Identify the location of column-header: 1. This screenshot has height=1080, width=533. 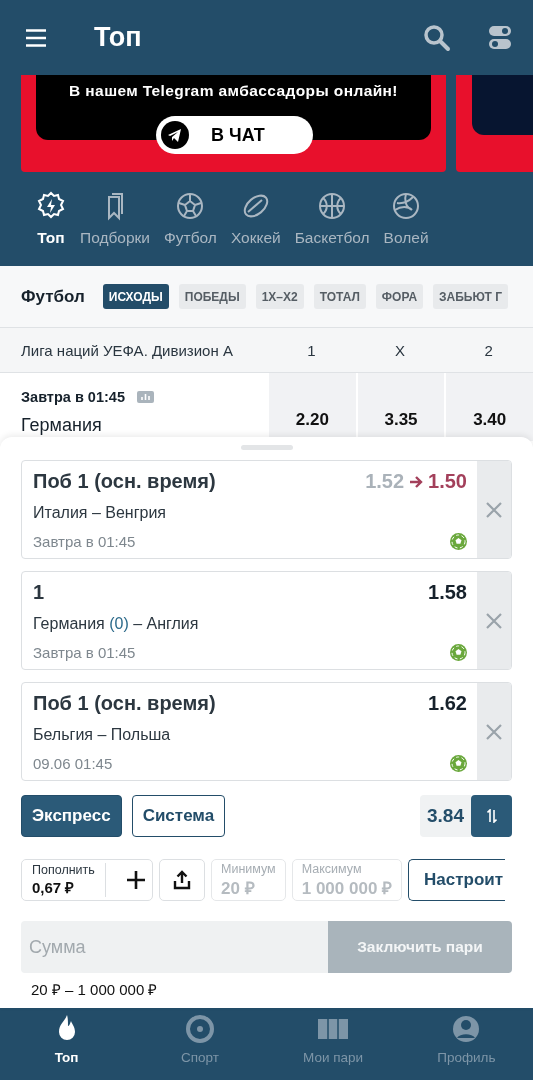
(311, 350).